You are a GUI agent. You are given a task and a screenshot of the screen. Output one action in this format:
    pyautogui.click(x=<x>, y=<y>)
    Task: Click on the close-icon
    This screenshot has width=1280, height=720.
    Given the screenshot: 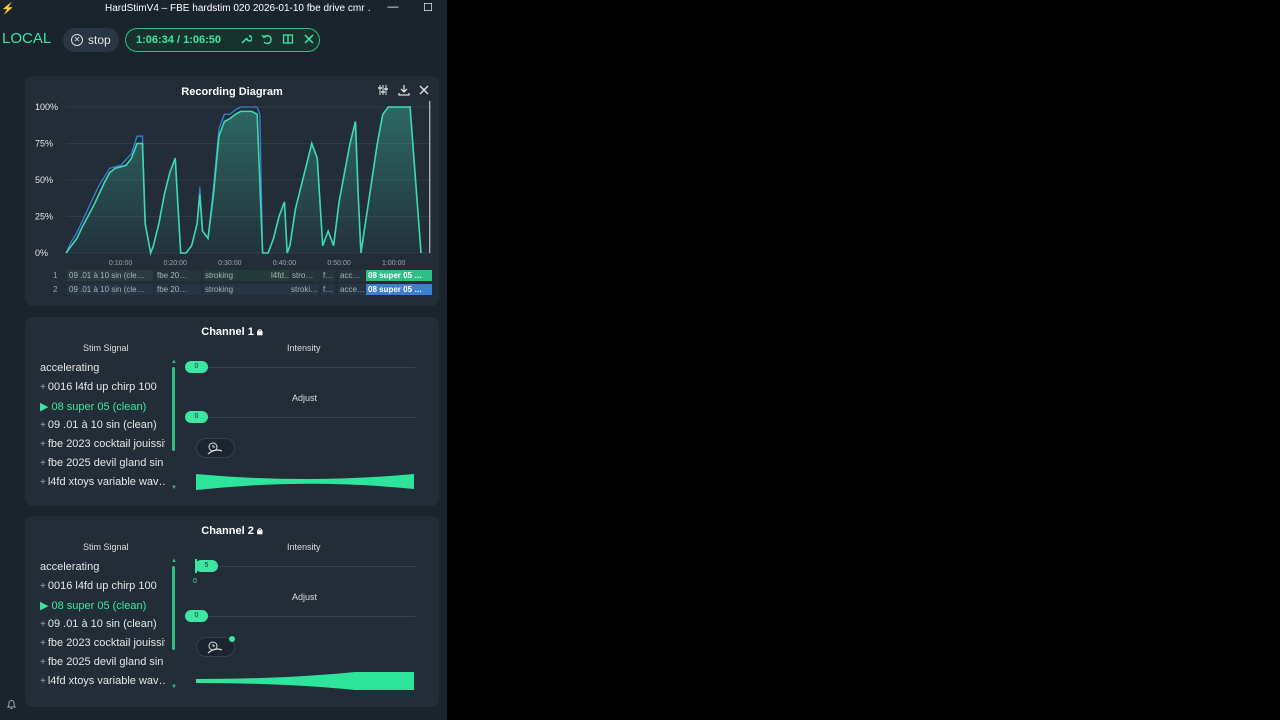 What is the action you would take?
    pyautogui.click(x=308, y=40)
    